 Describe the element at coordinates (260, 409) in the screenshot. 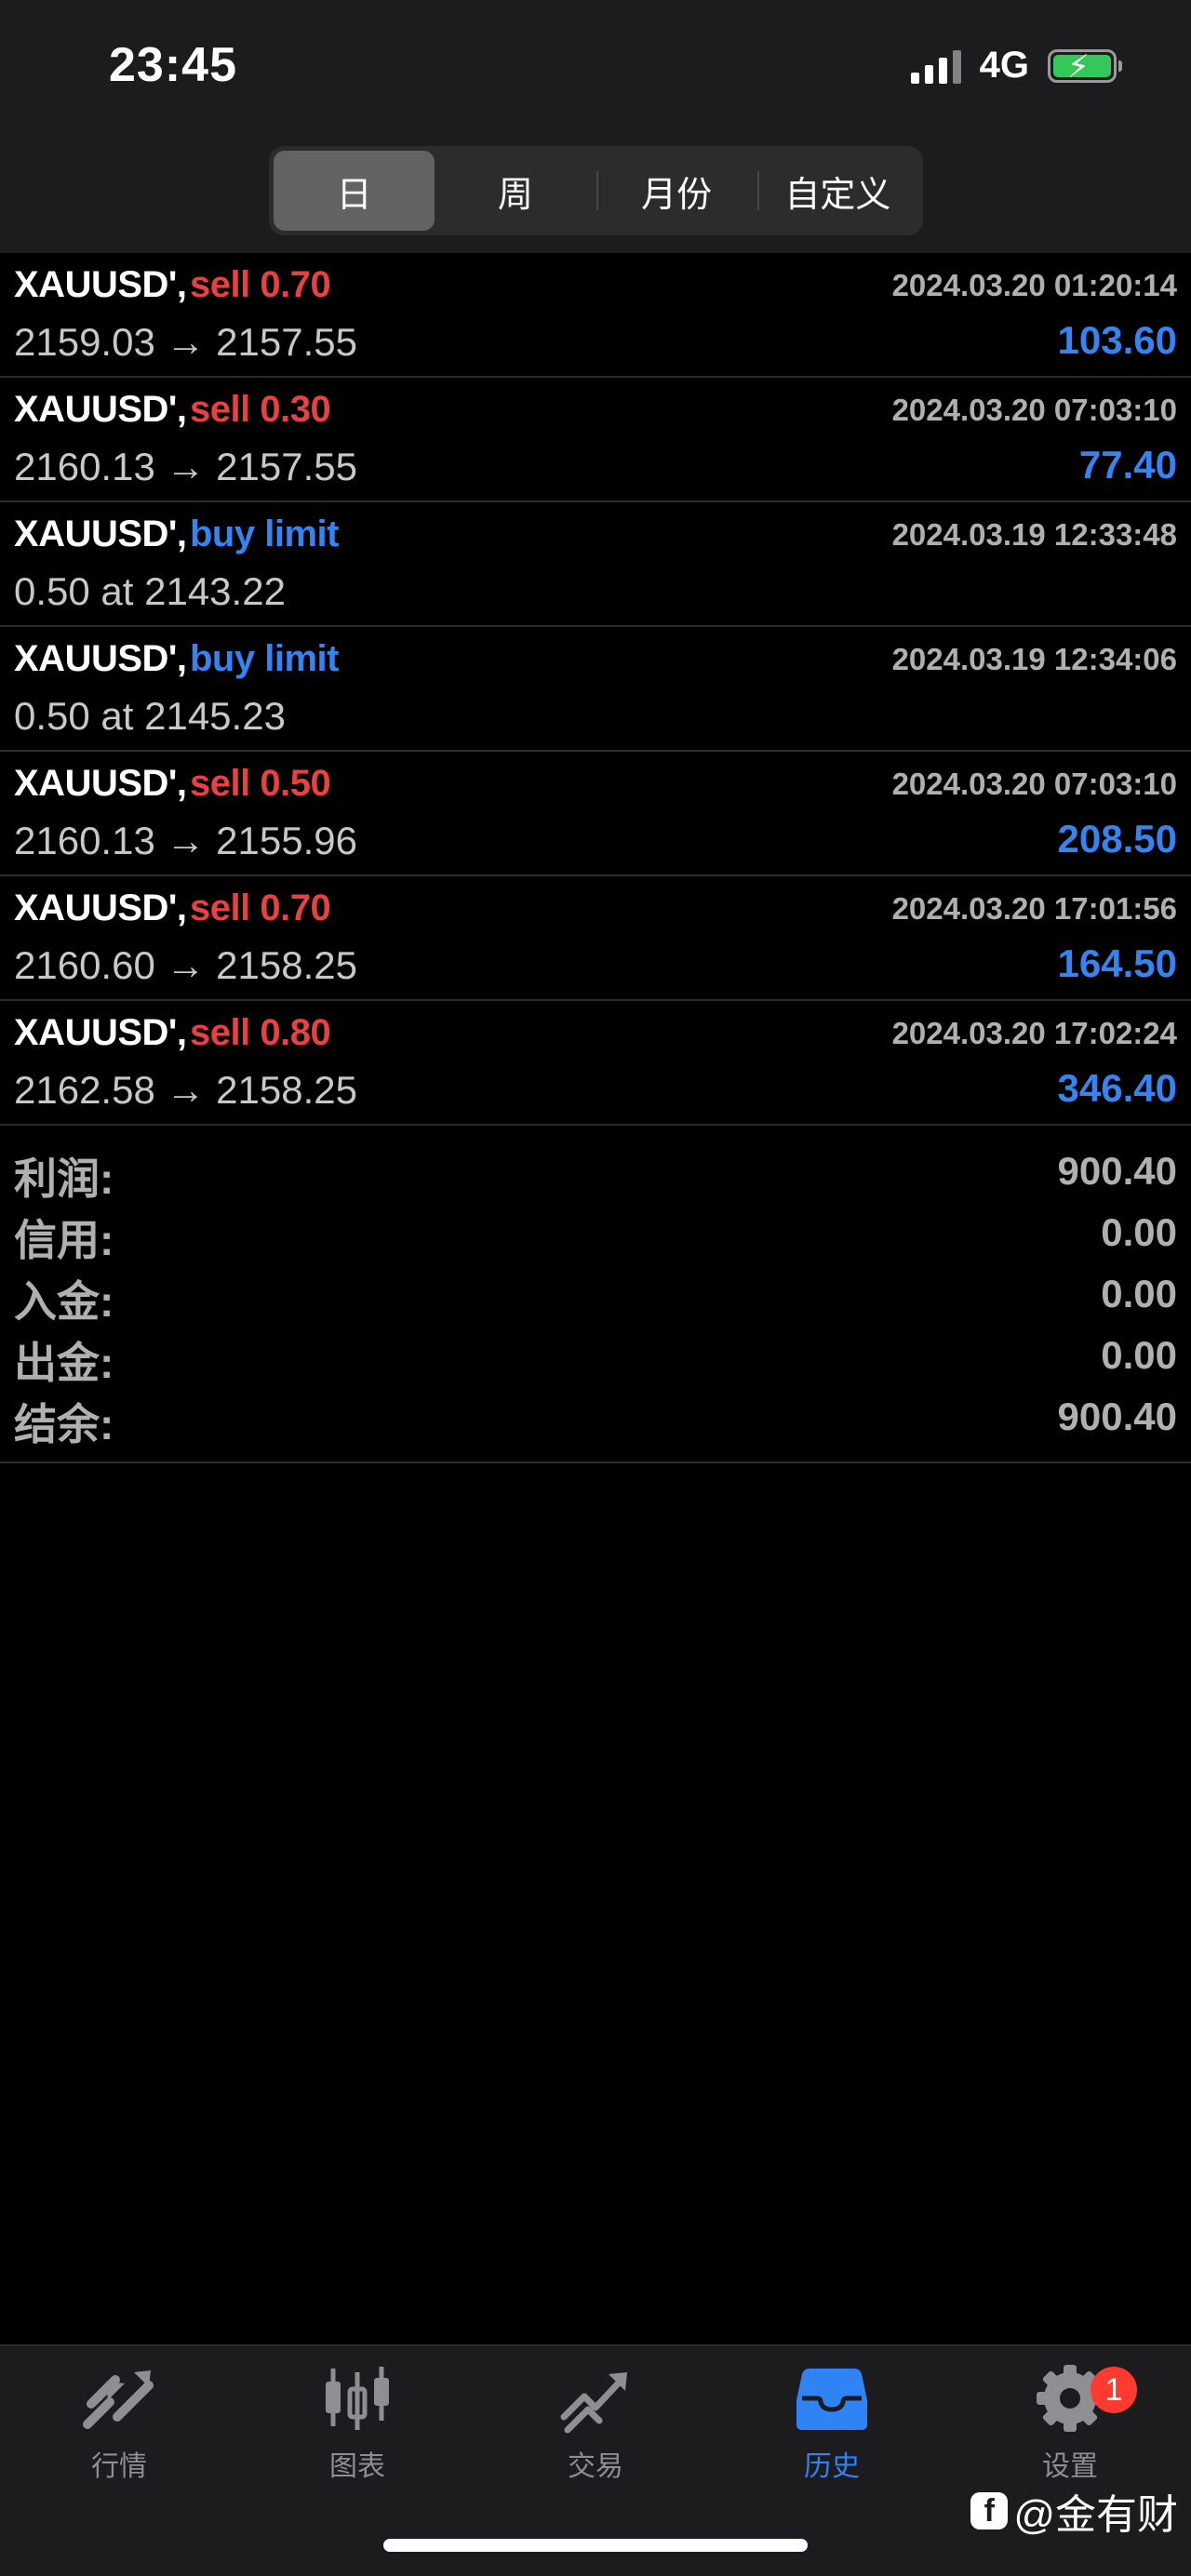

I see `order-action: sell 0.30` at that location.